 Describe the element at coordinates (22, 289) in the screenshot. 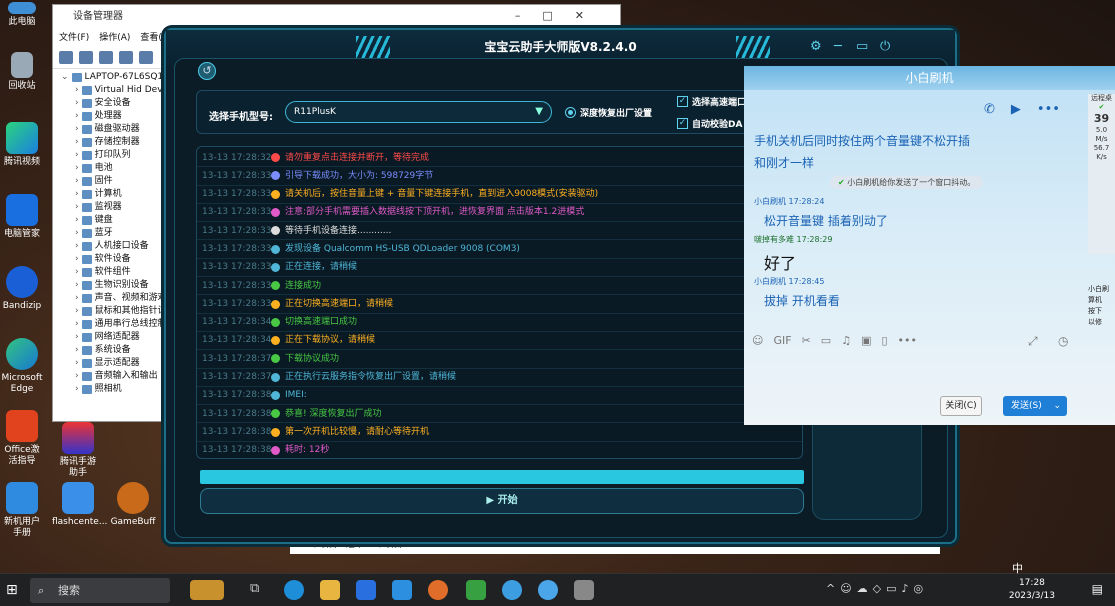

I see `desktop-icon-bandizip: Bandizip` at that location.